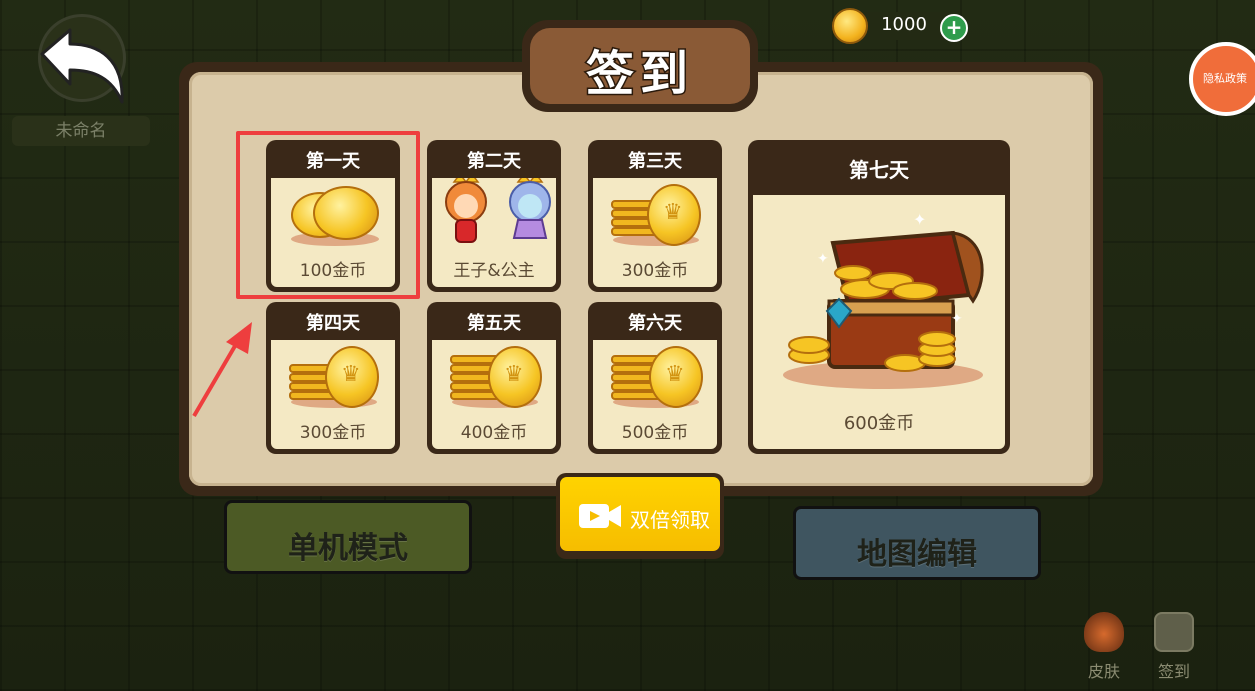  I want to click on double-claim-button: 双倍领取, so click(640, 516).